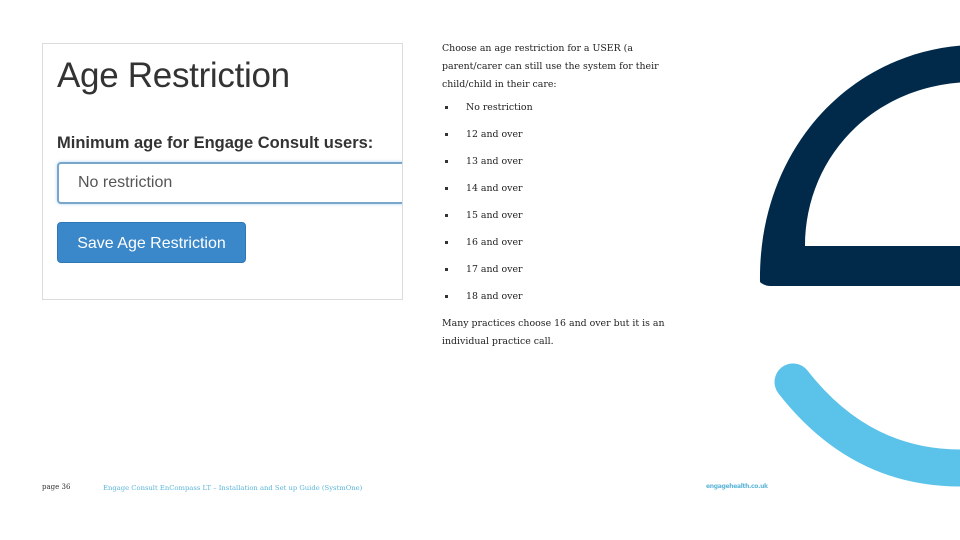  I want to click on logo-lightblue-arc-icon, so click(867, 425).